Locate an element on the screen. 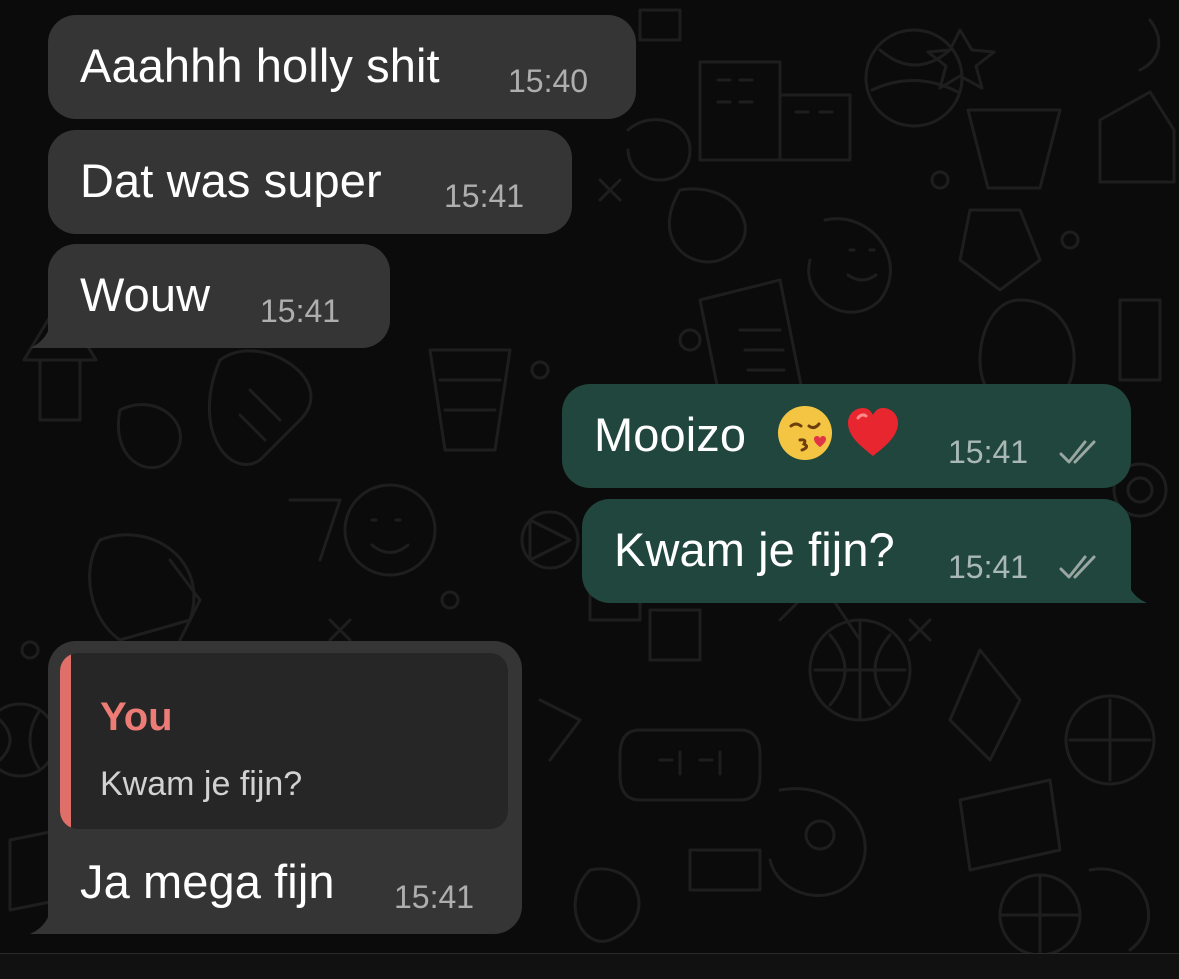 The height and width of the screenshot is (979, 1179). input-area-edge is located at coordinates (589, 966).